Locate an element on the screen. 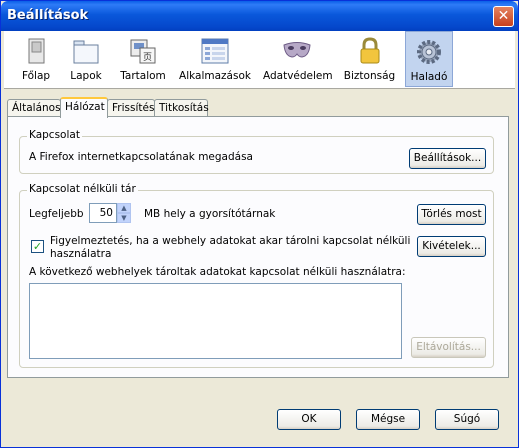  toolbar-item-content: 页 Tartalom is located at coordinates (143, 59).